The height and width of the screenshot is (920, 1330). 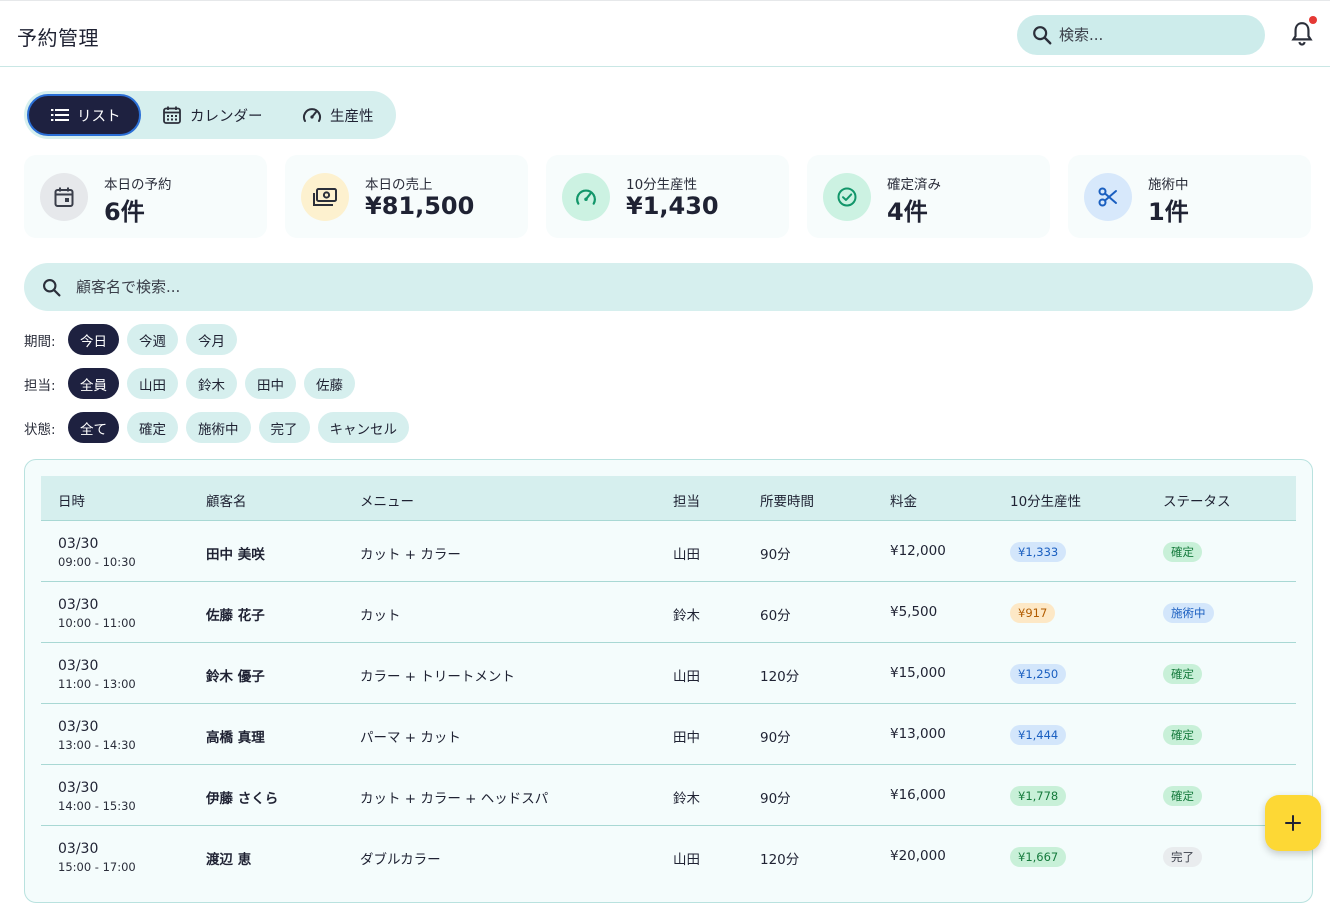 What do you see at coordinates (1313, 20) in the screenshot?
I see `notification-badge` at bounding box center [1313, 20].